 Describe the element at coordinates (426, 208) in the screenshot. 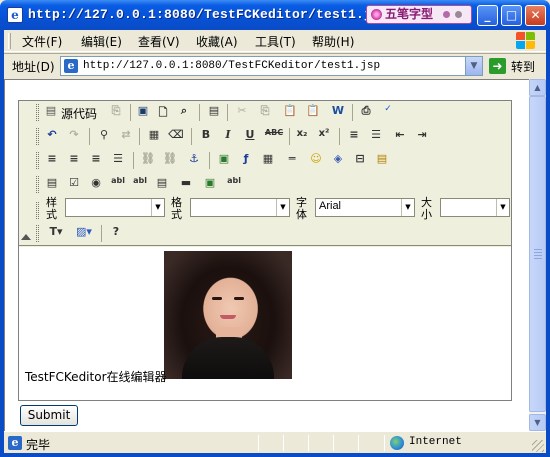

I see `size-label: 大小` at that location.